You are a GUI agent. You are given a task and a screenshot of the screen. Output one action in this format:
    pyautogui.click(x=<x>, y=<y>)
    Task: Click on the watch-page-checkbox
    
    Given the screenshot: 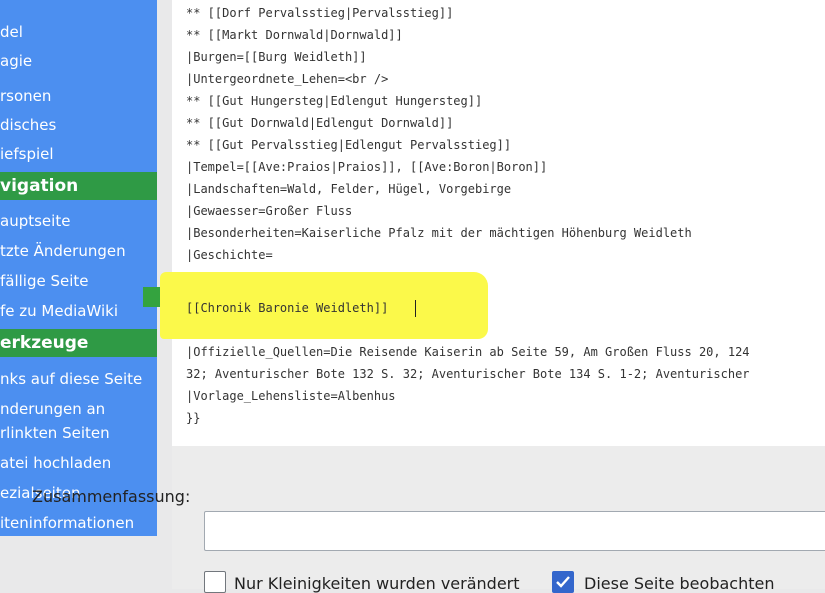 What is the action you would take?
    pyautogui.click(x=563, y=582)
    